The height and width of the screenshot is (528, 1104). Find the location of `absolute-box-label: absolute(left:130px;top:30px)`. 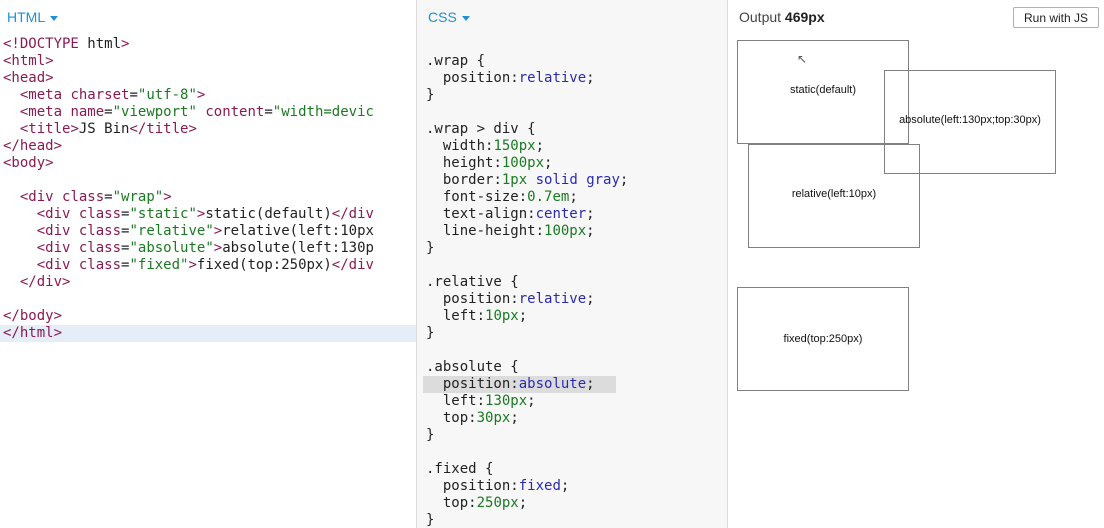

absolute-box-label: absolute(left:130px;top:30px) is located at coordinates (970, 120).